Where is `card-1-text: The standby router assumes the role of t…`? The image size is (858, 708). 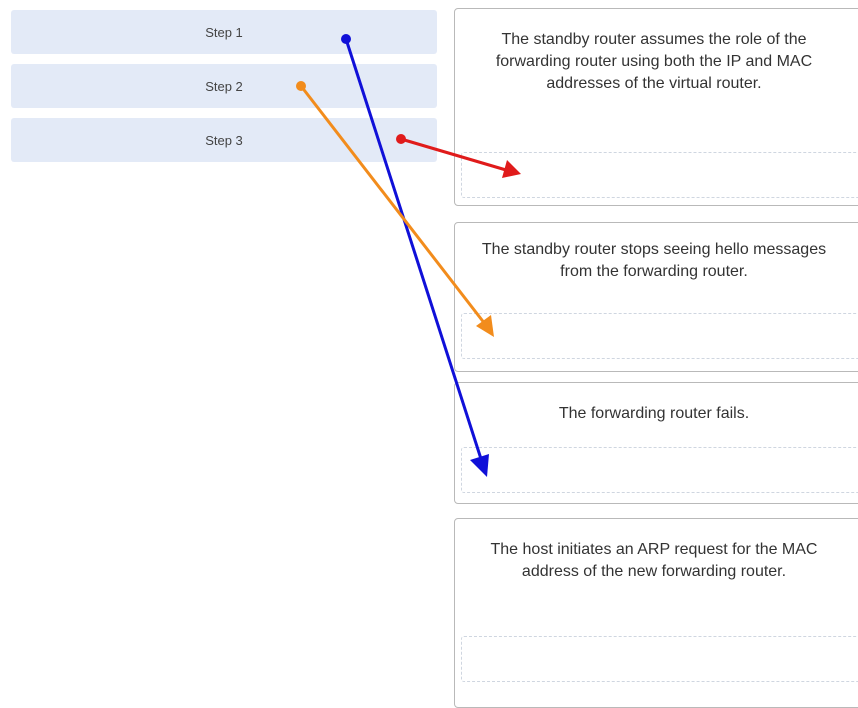 card-1-text: The standby router assumes the role of t… is located at coordinates (654, 61).